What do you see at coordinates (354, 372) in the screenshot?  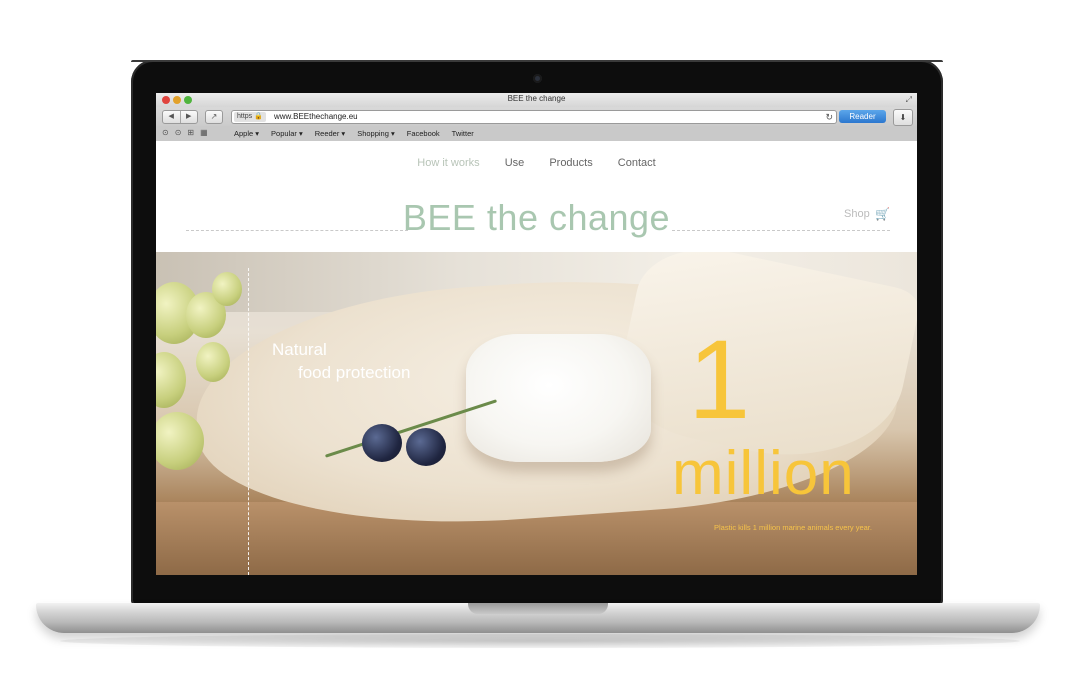 I see `hero-tagline-line2: food protection` at bounding box center [354, 372].